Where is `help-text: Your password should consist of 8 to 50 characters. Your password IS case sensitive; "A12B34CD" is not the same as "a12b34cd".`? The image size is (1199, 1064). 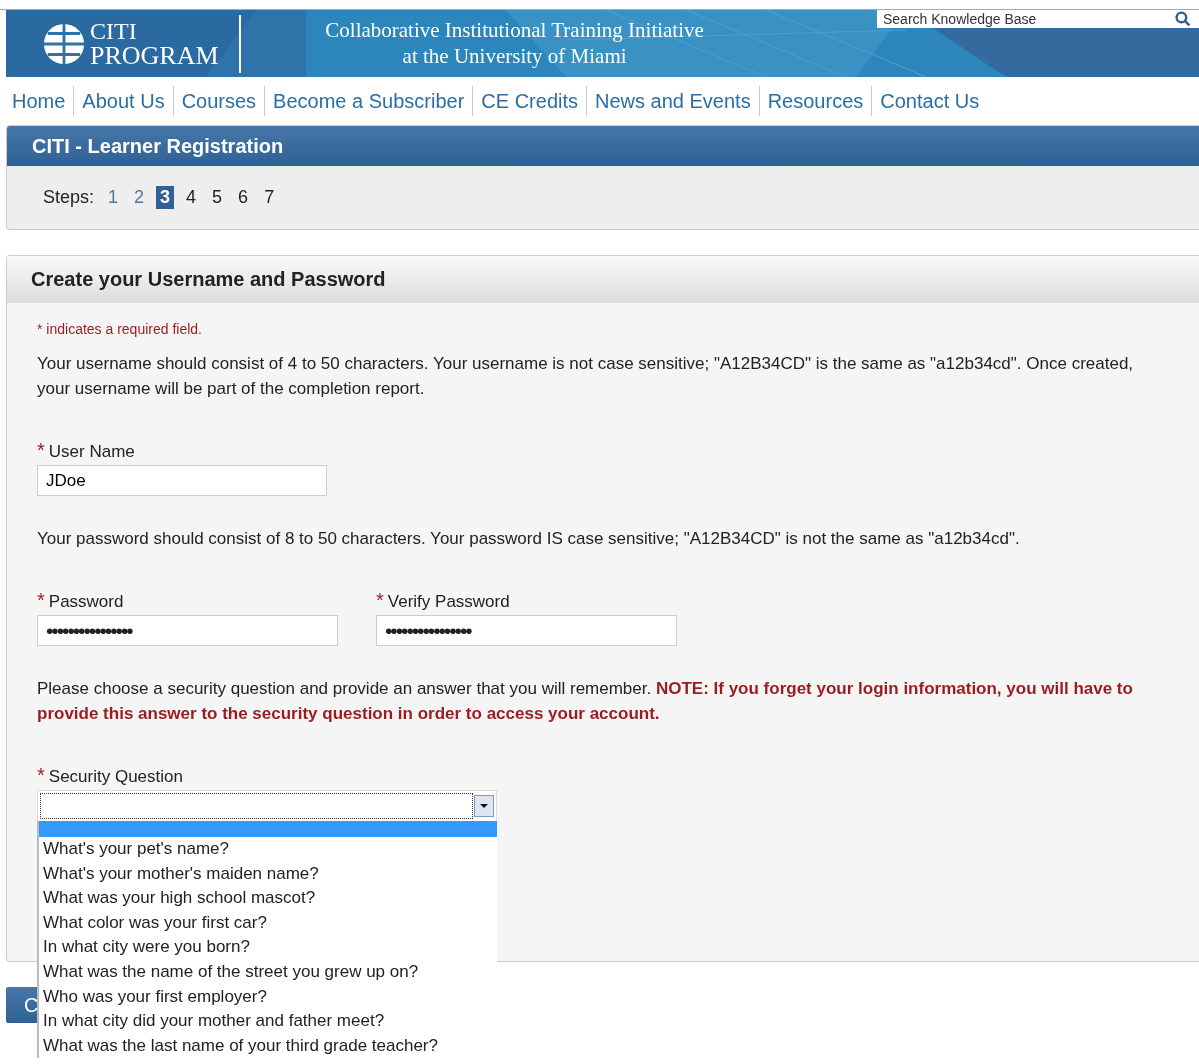 help-text: Your password should consist of 8 to 50 characters. Your password IS case sensitive; "A12B34CD" is not the same as "a12b34cd". is located at coordinates (529, 539).